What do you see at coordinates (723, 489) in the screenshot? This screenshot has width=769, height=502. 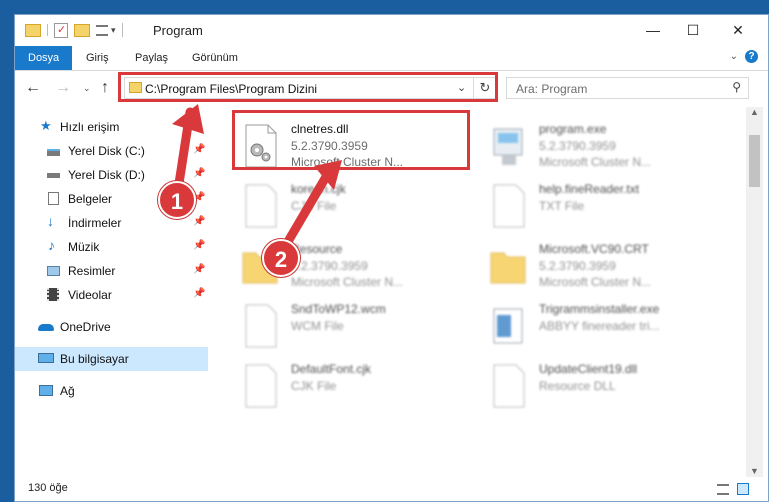 I see `details-view-icon` at bounding box center [723, 489].